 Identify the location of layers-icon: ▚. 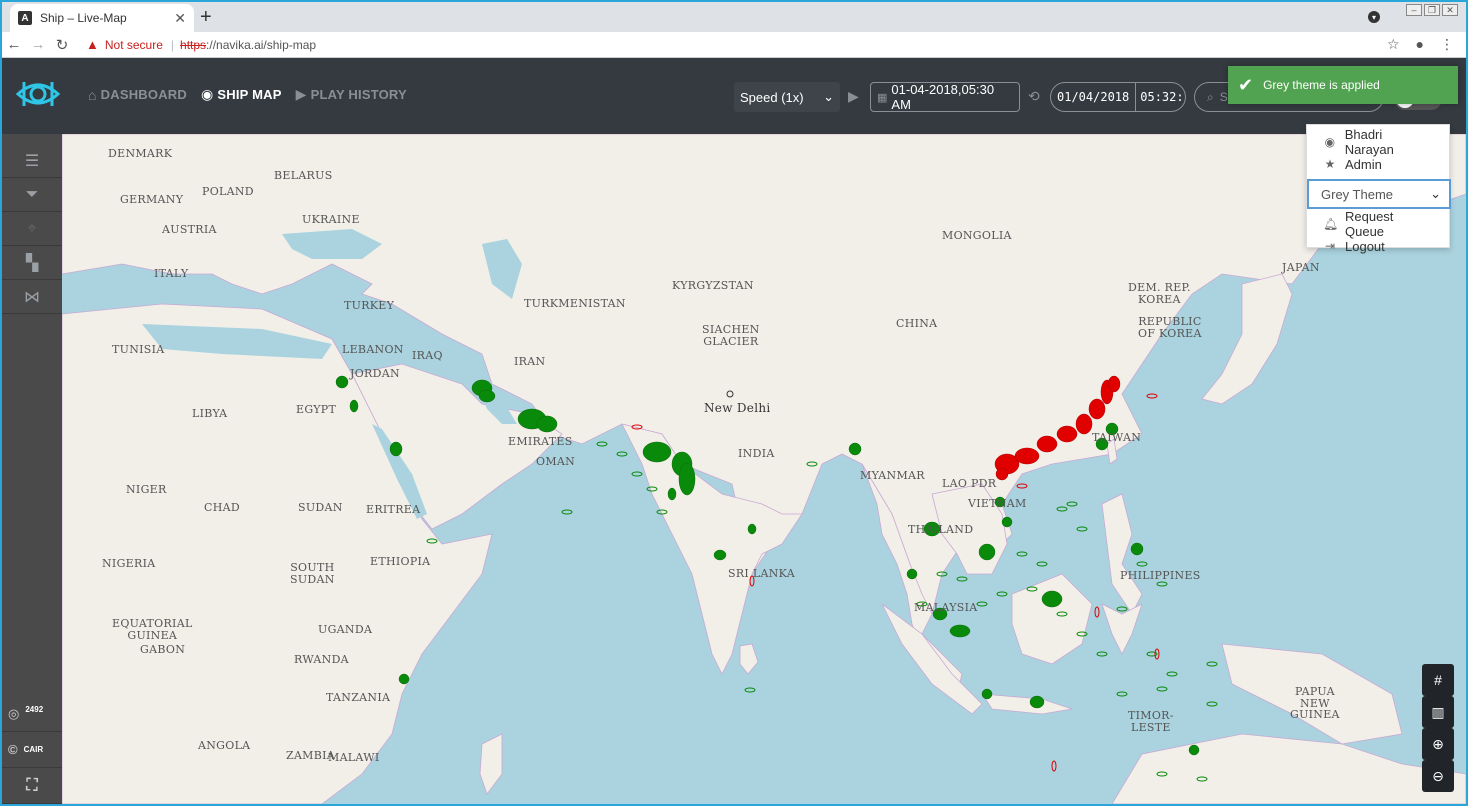
(32, 263).